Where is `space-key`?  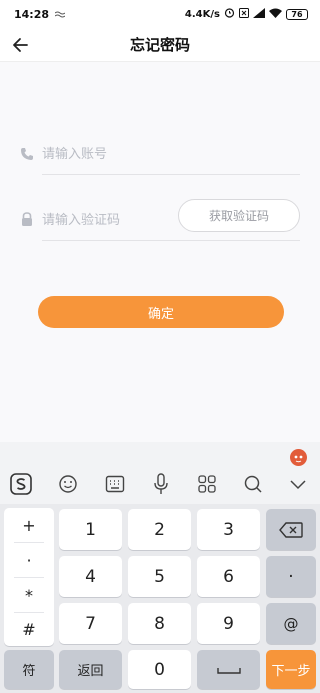
space-key is located at coordinates (228, 669).